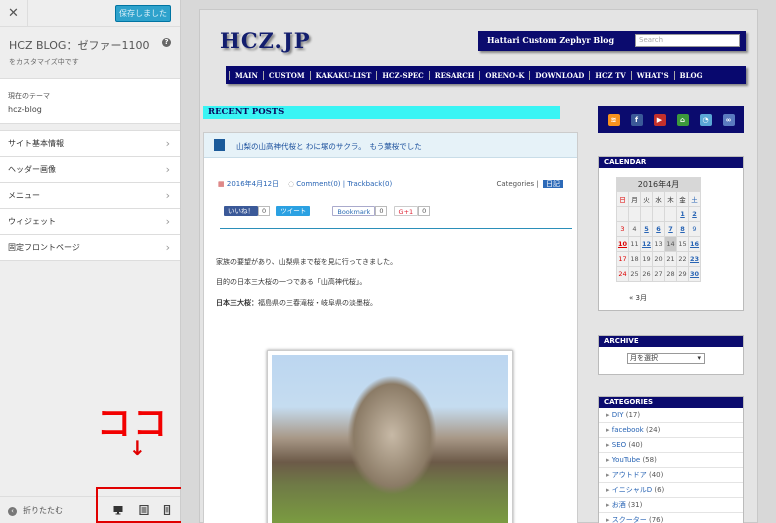  What do you see at coordinates (671, 445) in the screenshot?
I see `category-item: ▸ SEO (40)` at bounding box center [671, 445].